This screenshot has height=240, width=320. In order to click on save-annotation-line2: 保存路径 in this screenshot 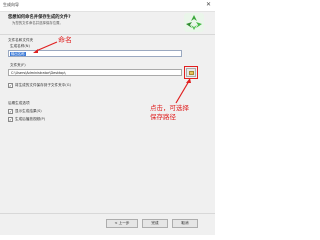, I will do `click(163, 117)`.